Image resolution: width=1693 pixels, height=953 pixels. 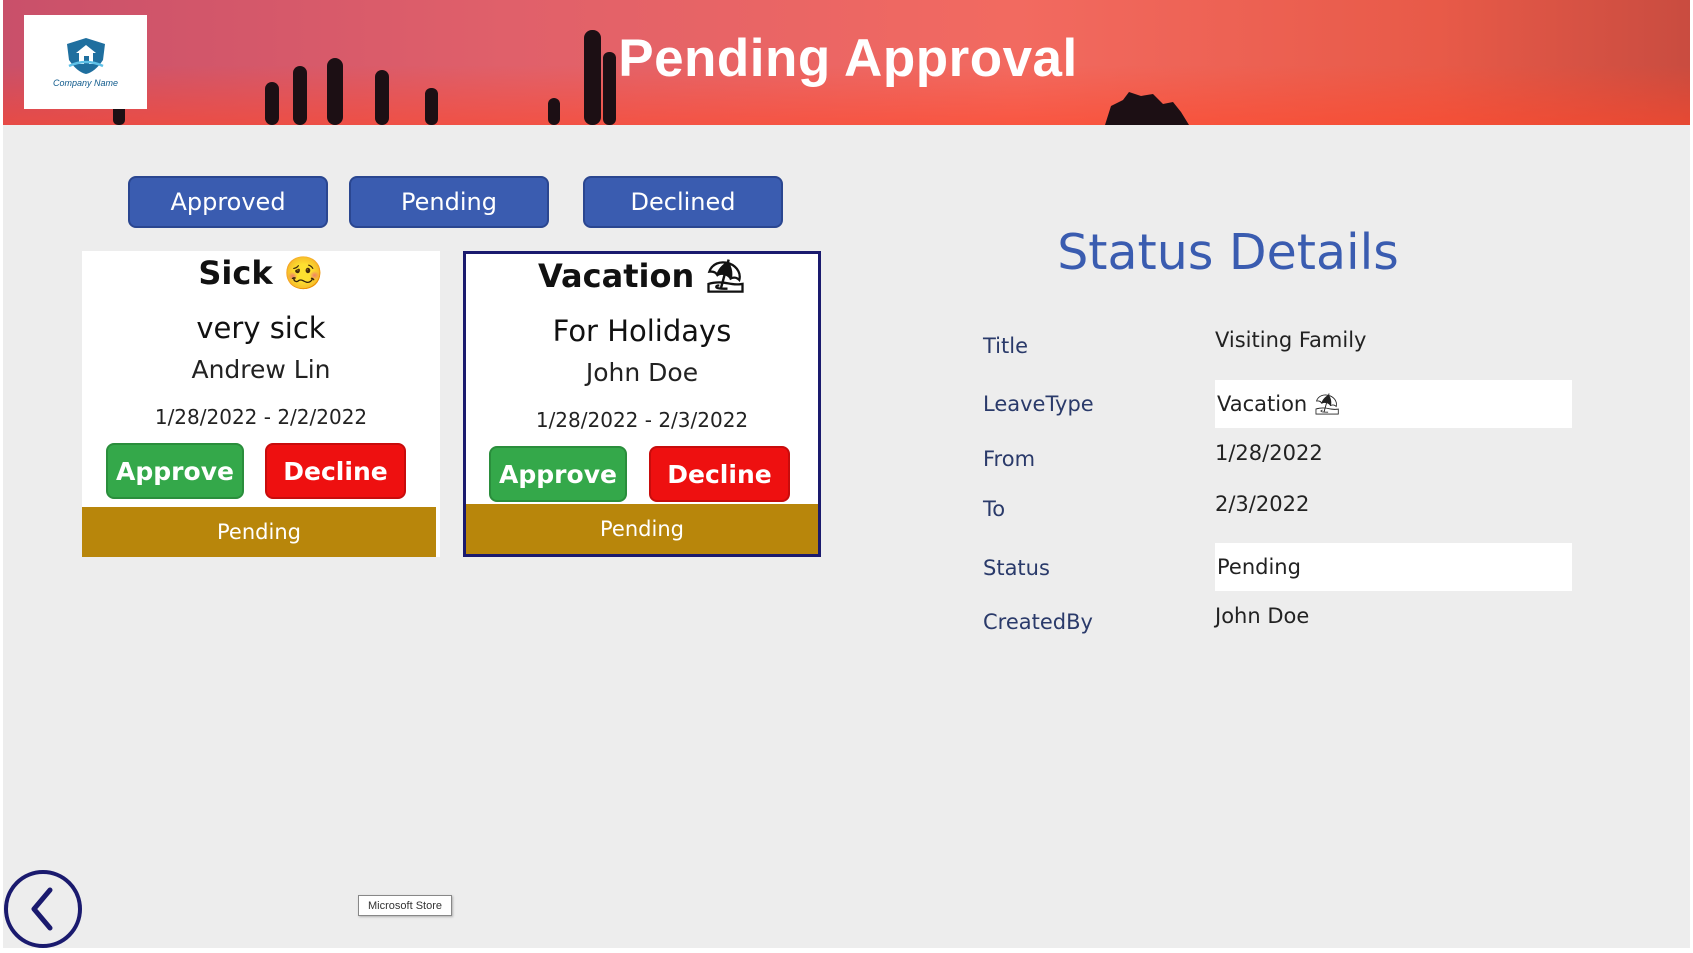 What do you see at coordinates (642, 372) in the screenshot?
I see `card-requester-name: John Doe` at bounding box center [642, 372].